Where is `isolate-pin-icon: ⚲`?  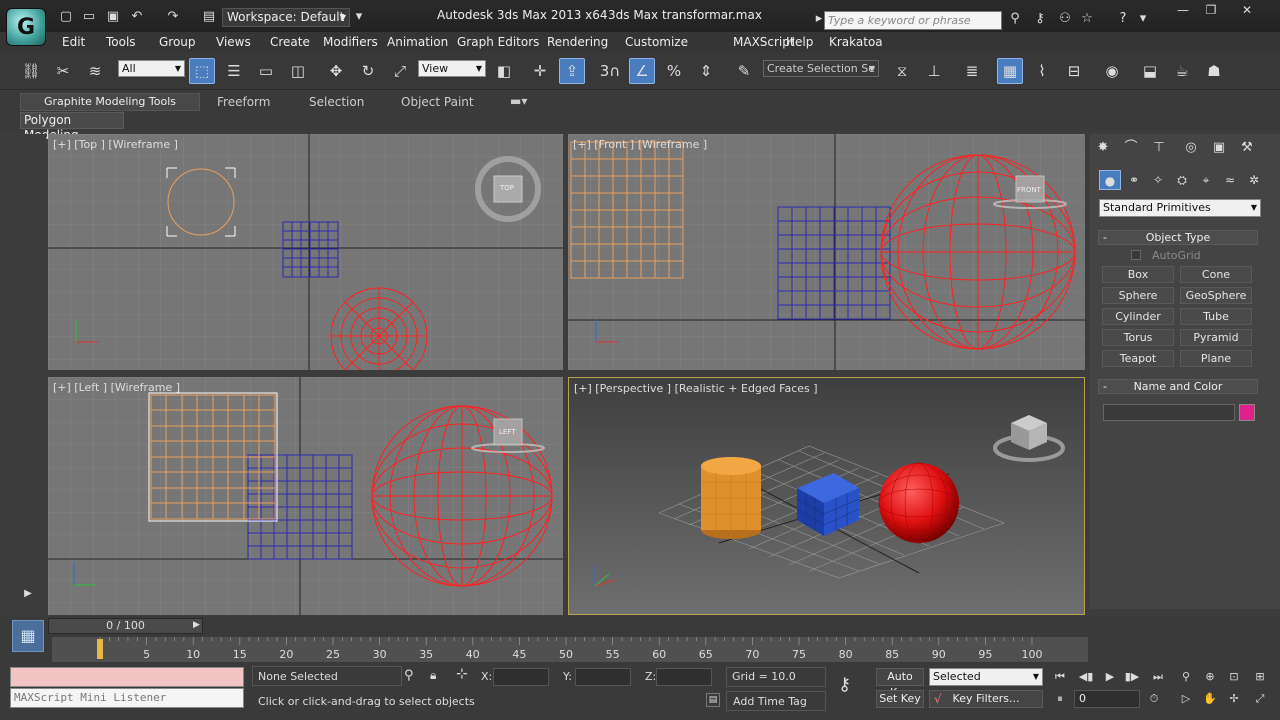
isolate-pin-icon: ⚲ is located at coordinates (409, 675).